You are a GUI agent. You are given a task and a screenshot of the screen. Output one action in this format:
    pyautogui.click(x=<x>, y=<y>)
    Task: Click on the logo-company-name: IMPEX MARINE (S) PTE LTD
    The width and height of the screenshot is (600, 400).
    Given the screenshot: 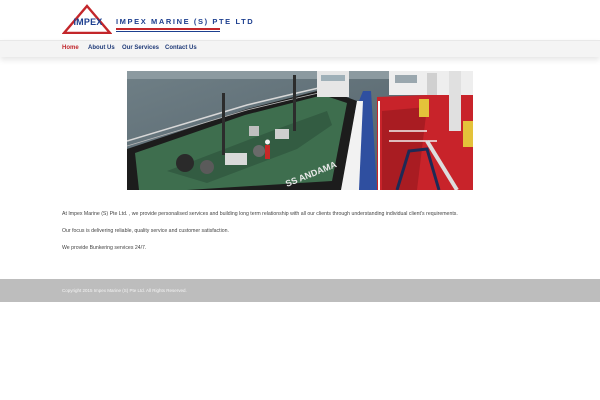 What is the action you would take?
    pyautogui.click(x=185, y=21)
    